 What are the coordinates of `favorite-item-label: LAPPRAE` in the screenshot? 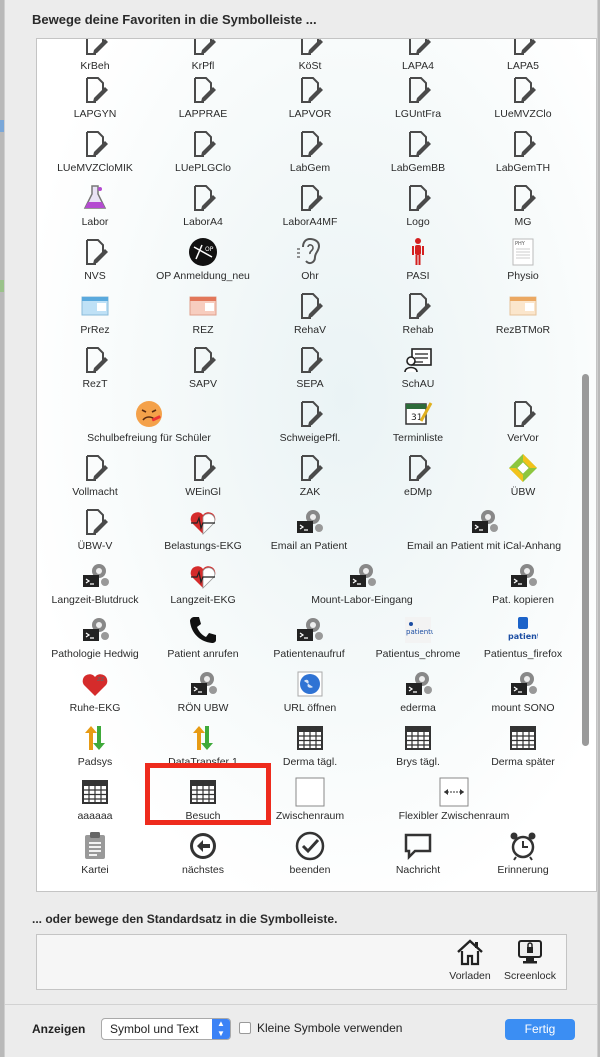 It's located at (203, 114).